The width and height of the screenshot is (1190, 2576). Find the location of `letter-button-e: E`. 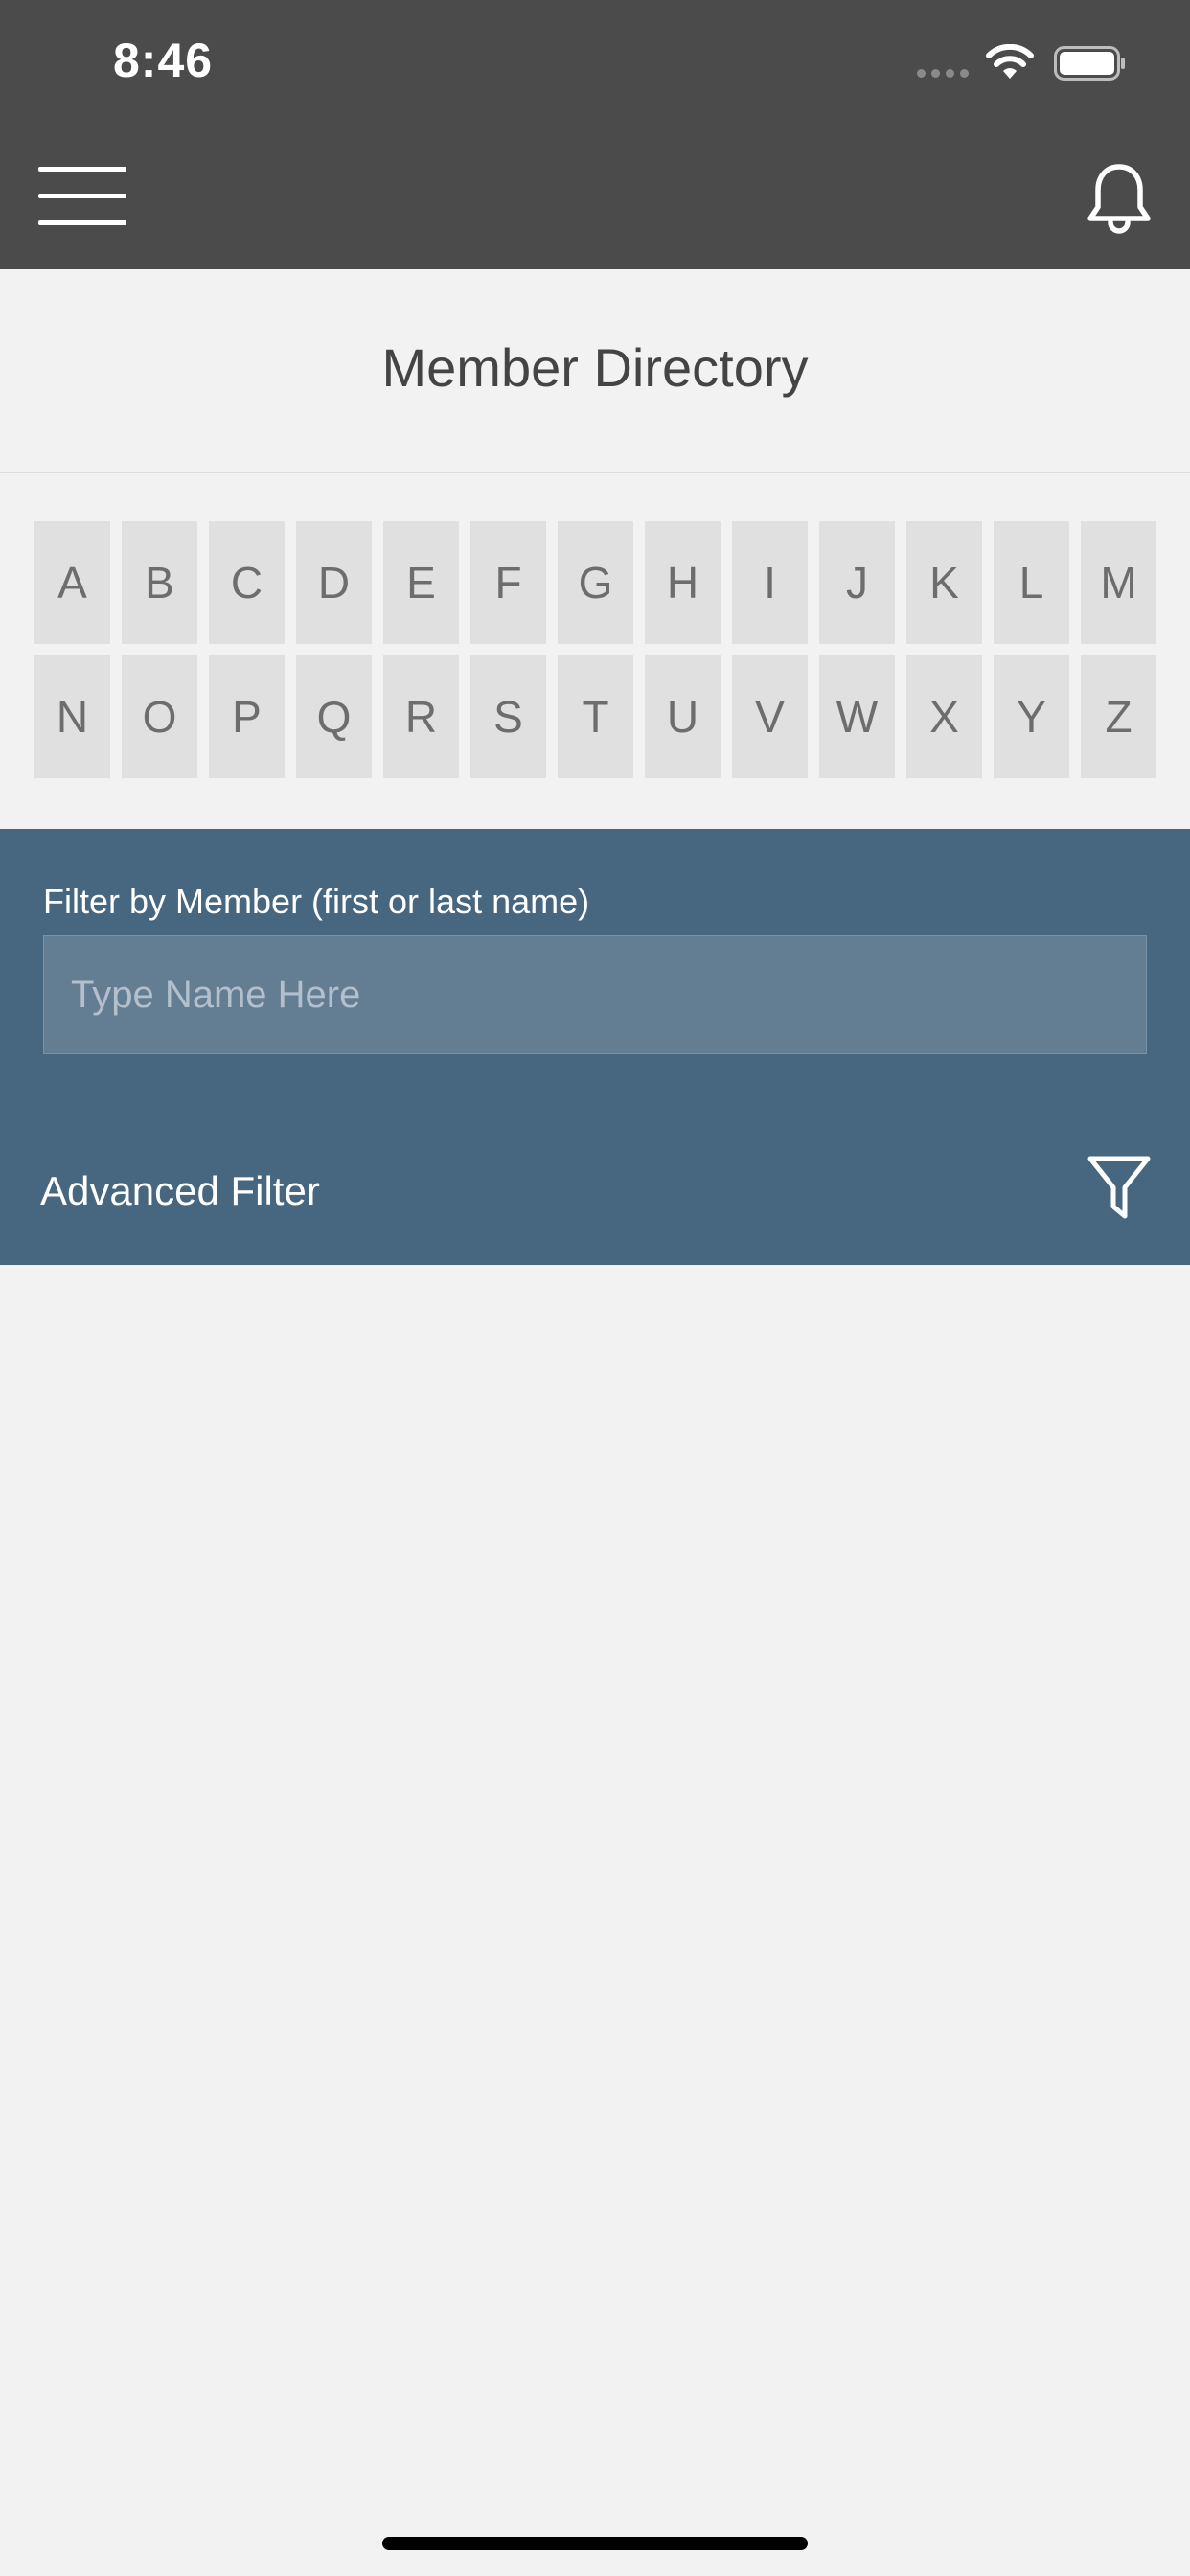

letter-button-e: E is located at coordinates (421, 582).